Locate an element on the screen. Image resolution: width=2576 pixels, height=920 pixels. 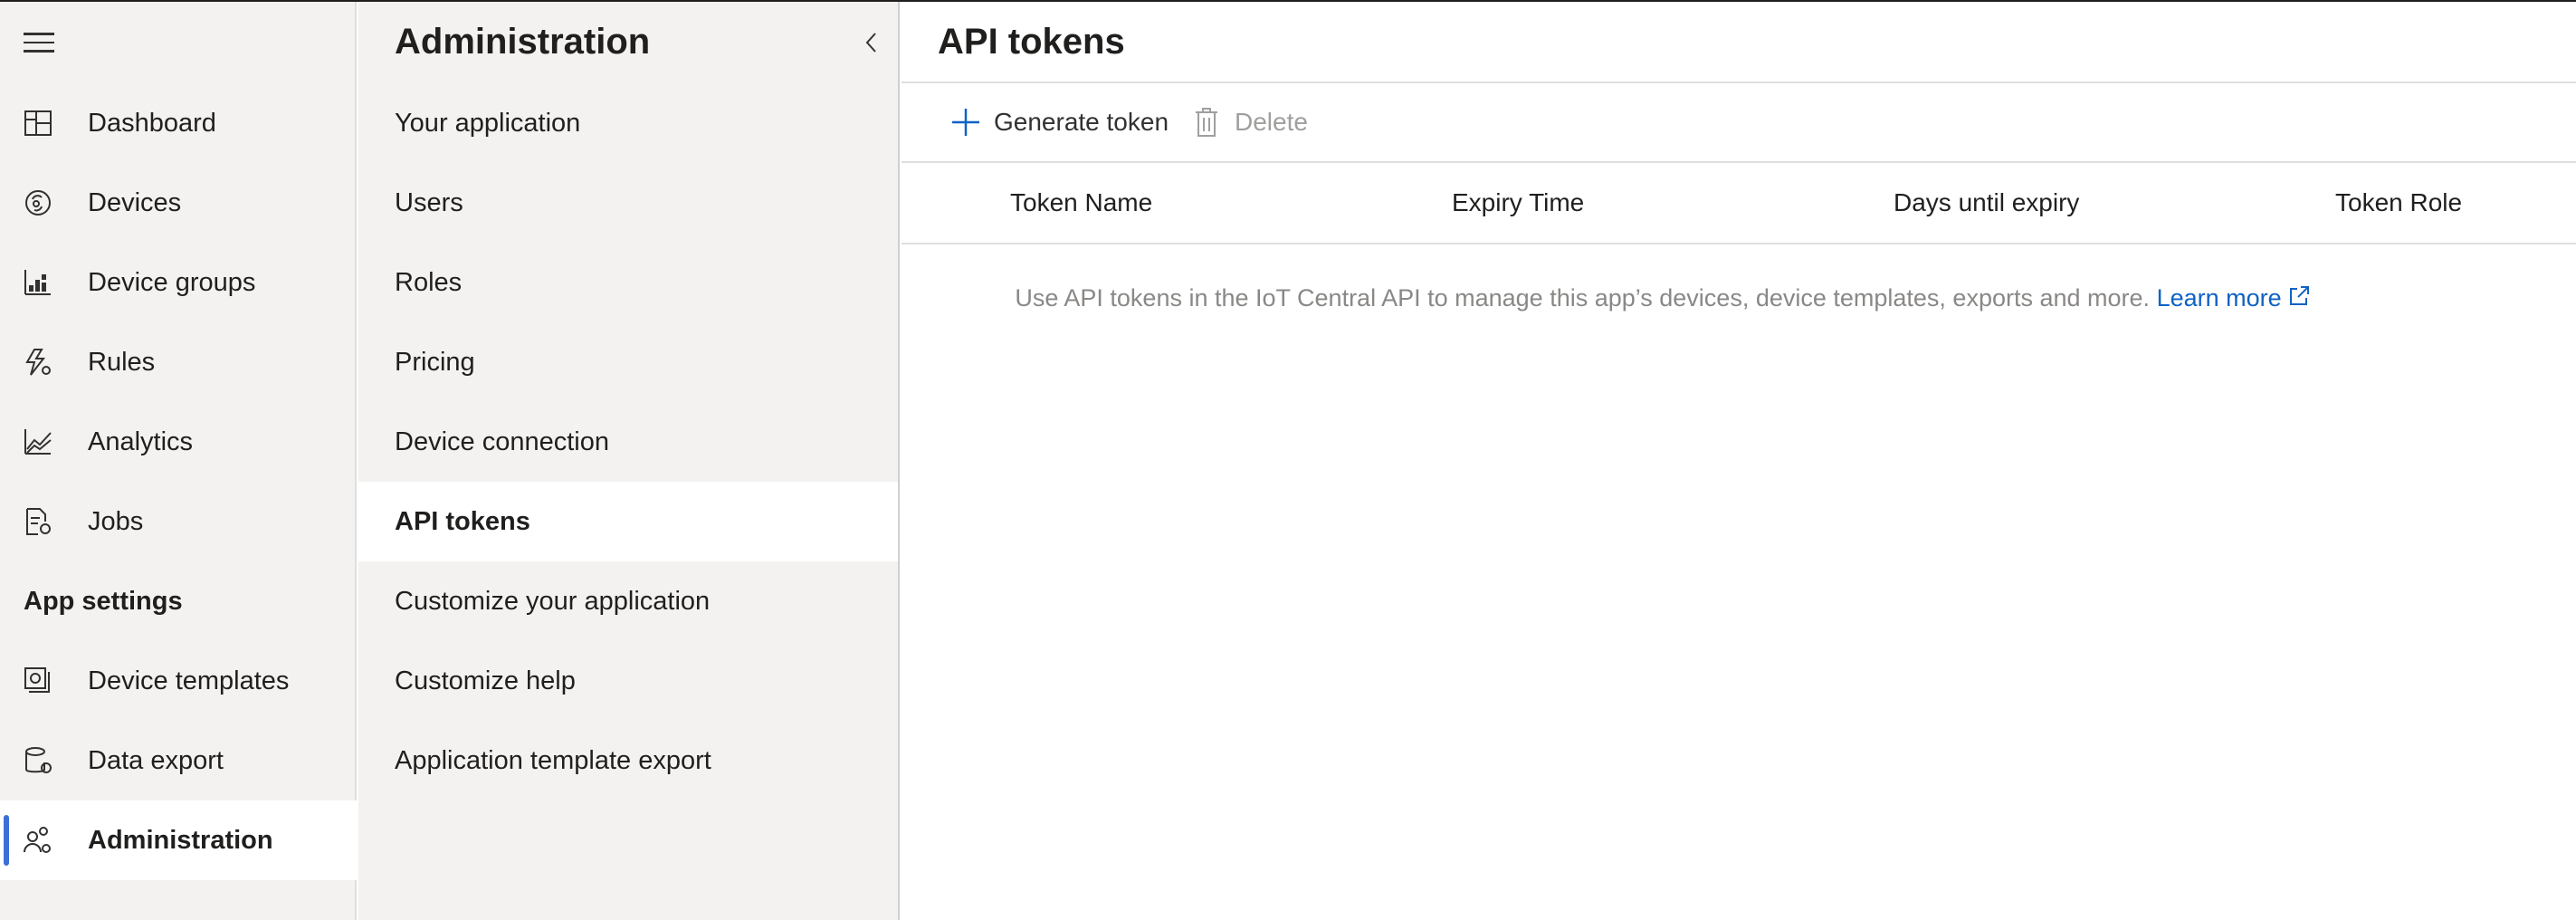
rules-icon is located at coordinates (38, 362).